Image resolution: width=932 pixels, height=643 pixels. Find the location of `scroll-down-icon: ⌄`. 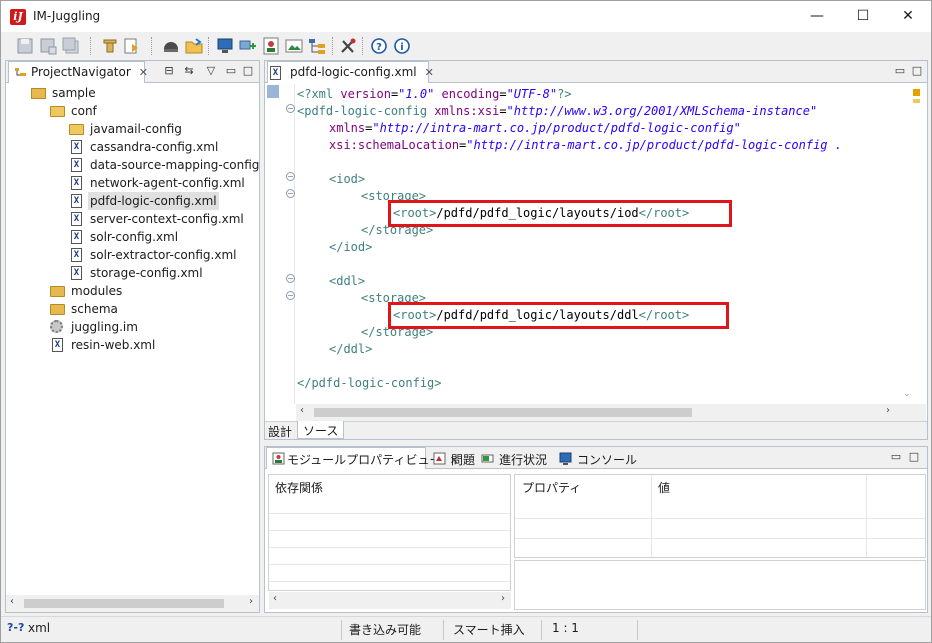

scroll-down-icon: ⌄ is located at coordinates (907, 394).